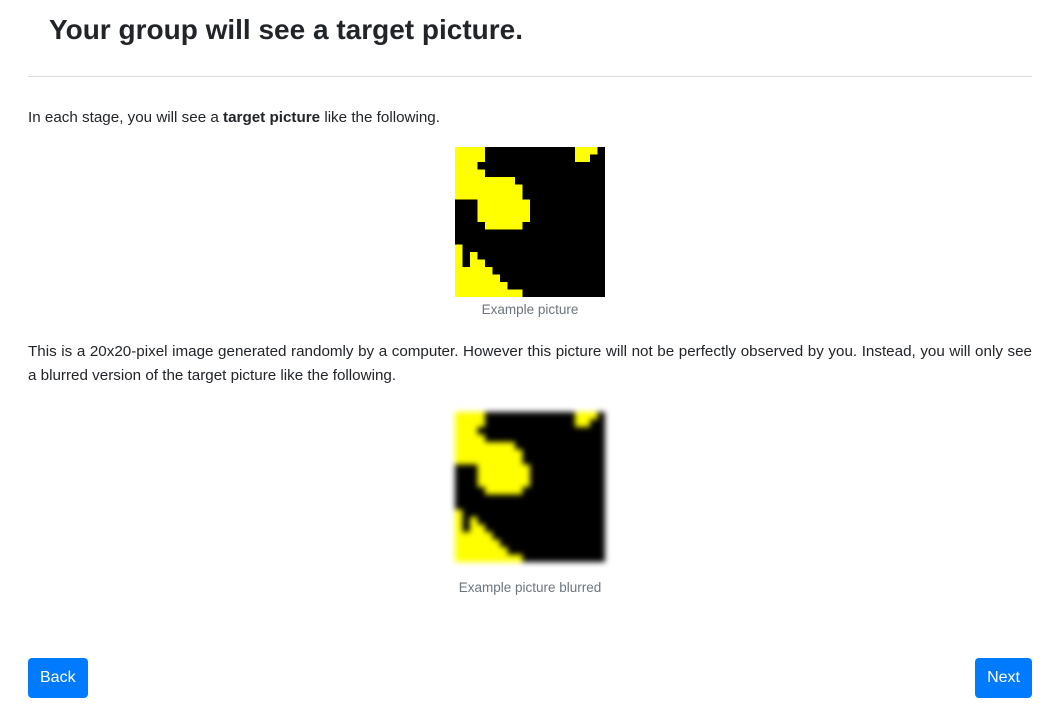 The image size is (1044, 720). What do you see at coordinates (272, 117) in the screenshot?
I see `intro-text-bold: target picture` at bounding box center [272, 117].